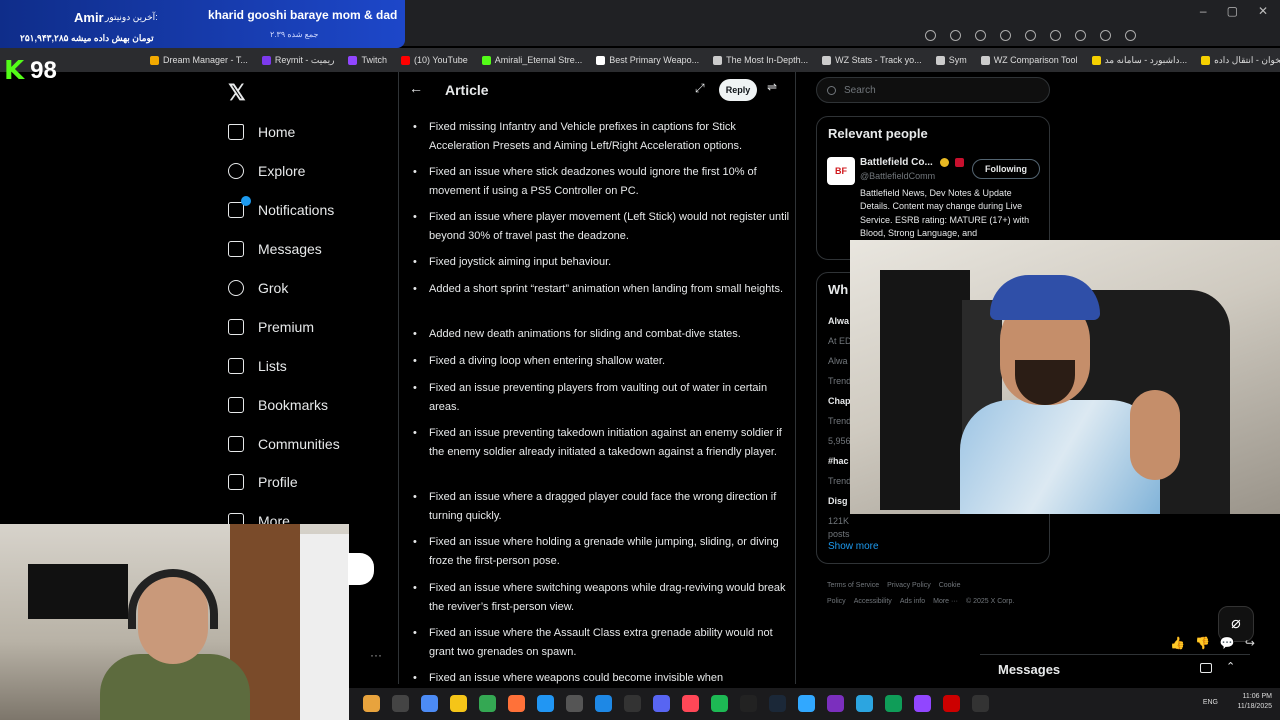 Image resolution: width=1280 pixels, height=720 pixels. I want to click on download-icon, so click(1105, 35).